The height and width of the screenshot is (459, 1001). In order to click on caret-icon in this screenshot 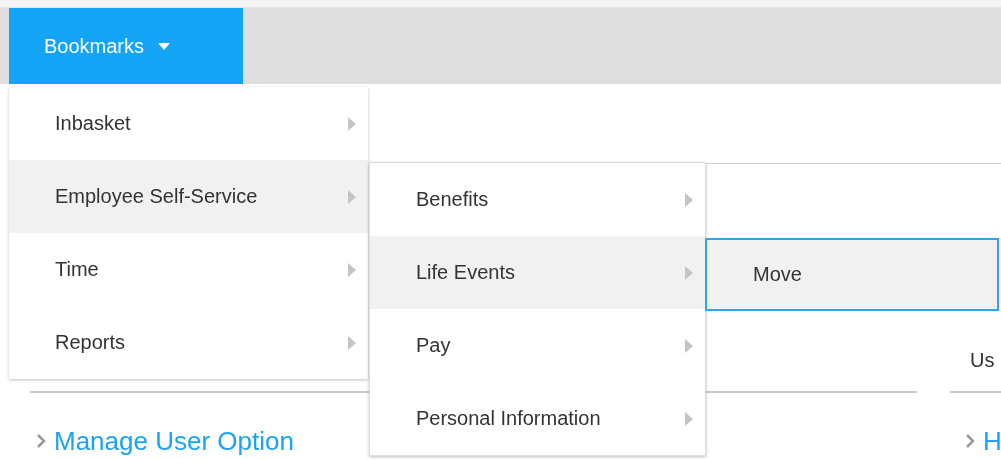, I will do `click(164, 46)`.